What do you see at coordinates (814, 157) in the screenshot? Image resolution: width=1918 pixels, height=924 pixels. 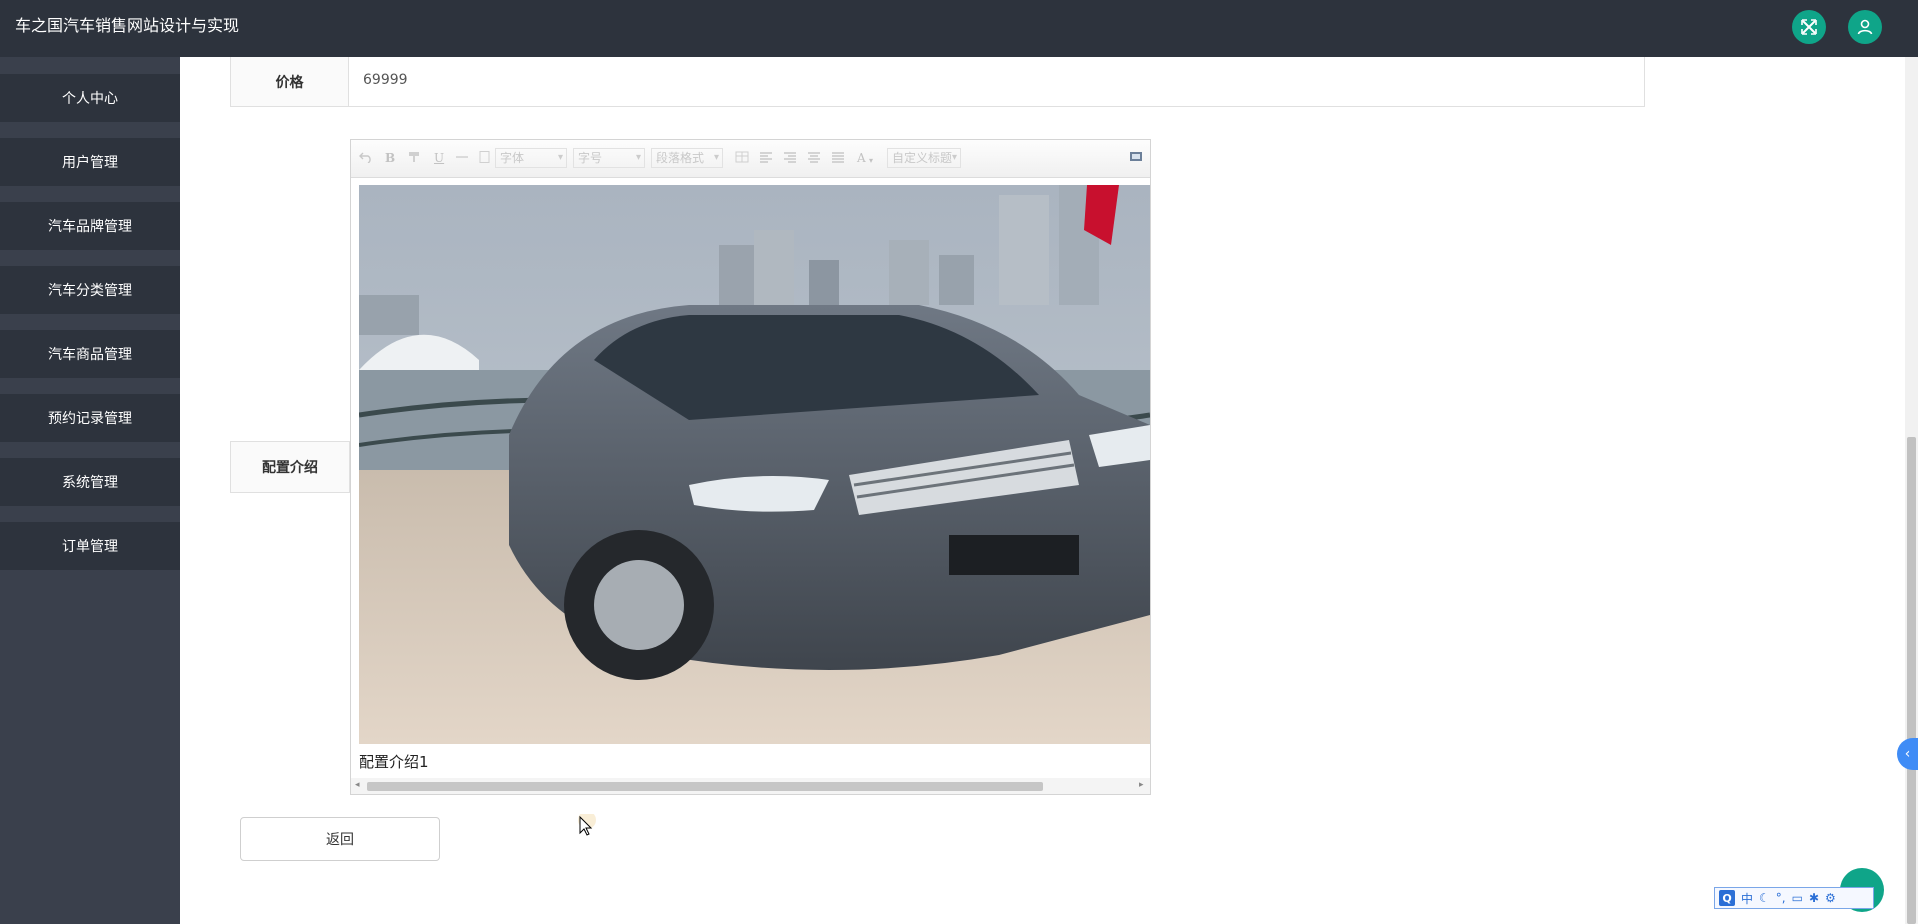 I see `align-center-icon` at bounding box center [814, 157].